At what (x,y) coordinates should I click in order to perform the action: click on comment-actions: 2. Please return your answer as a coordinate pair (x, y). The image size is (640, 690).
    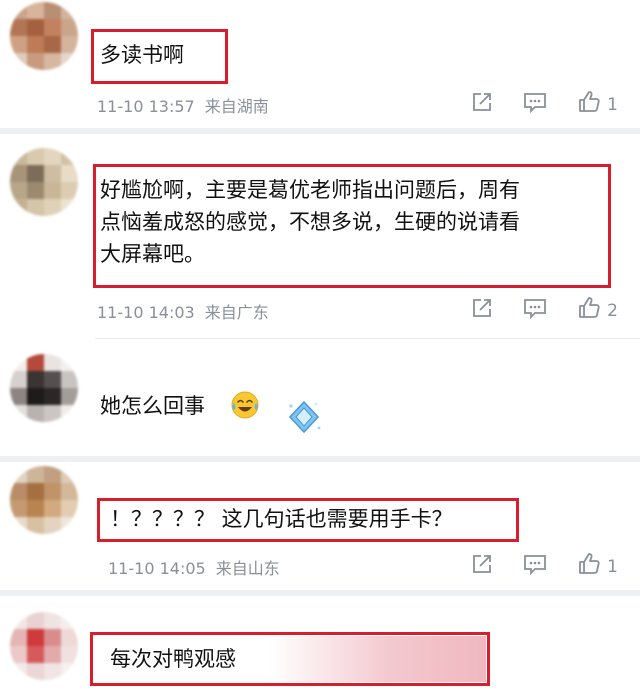
    Looking at the image, I should click on (544, 310).